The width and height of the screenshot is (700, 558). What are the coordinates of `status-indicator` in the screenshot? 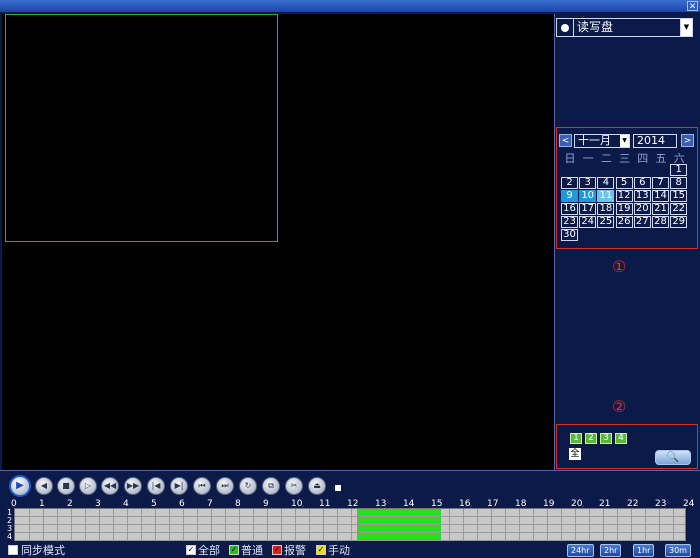 It's located at (338, 488).